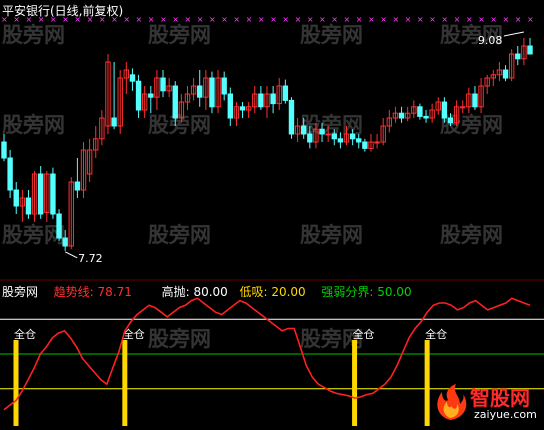  I want to click on low-pointer, so click(71, 255).